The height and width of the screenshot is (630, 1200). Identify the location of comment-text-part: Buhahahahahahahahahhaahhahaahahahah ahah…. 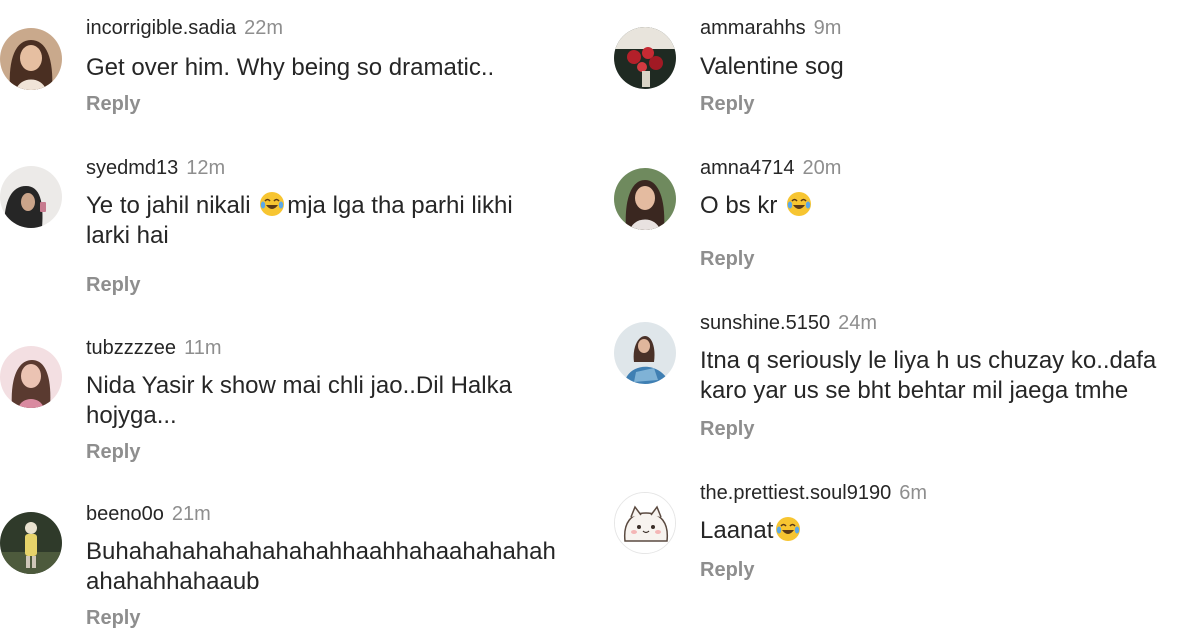
(321, 566).